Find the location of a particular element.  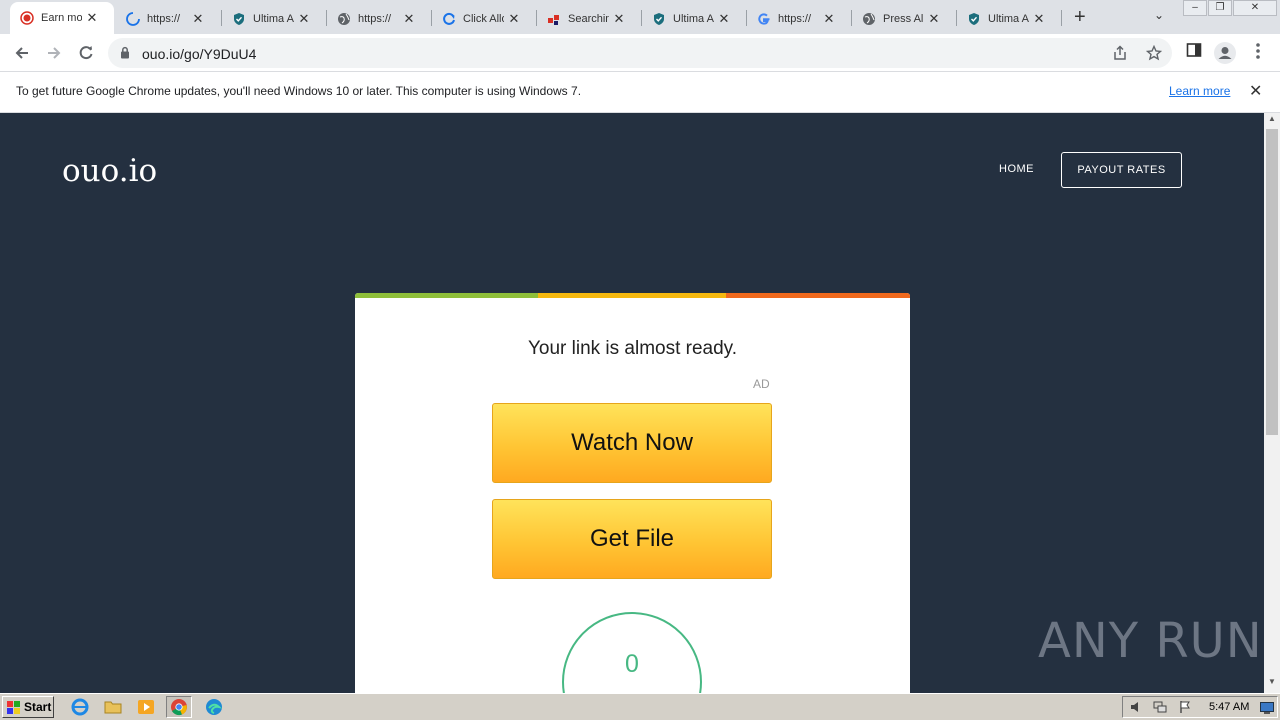

loading-icon is located at coordinates (133, 19).